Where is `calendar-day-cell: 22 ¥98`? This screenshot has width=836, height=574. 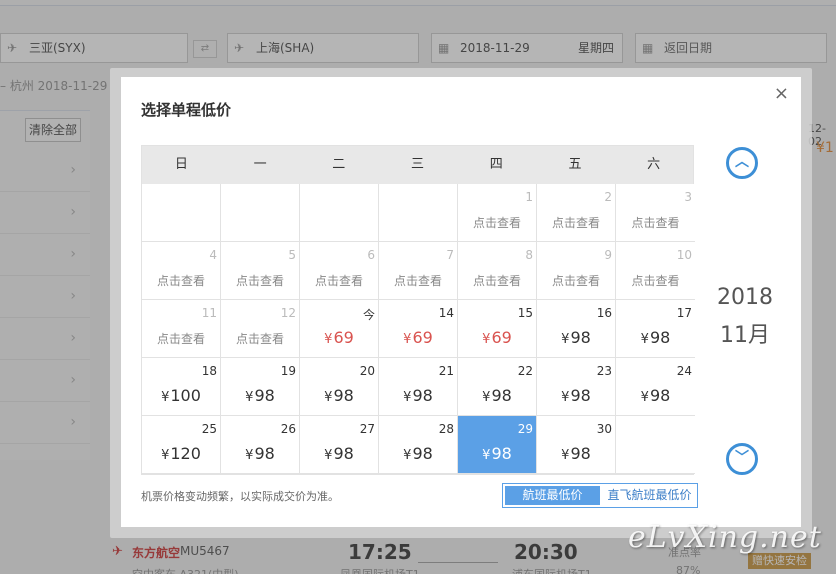 calendar-day-cell: 22 ¥98 is located at coordinates (497, 387).